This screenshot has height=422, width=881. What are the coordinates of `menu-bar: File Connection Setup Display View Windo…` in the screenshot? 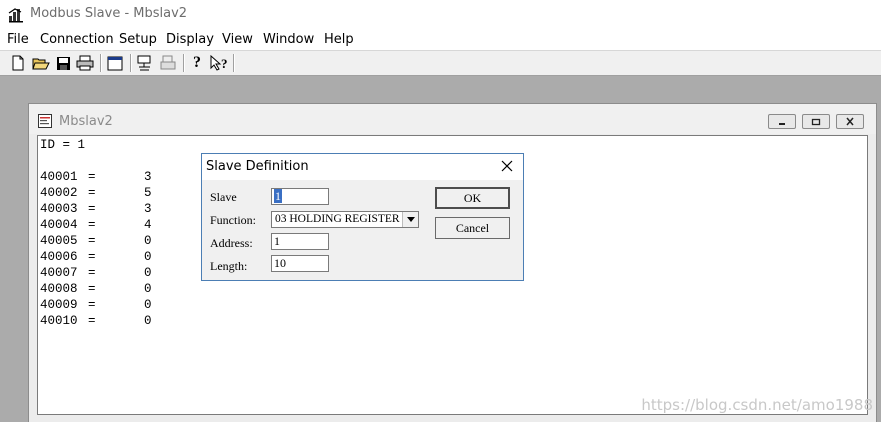 It's located at (440, 40).